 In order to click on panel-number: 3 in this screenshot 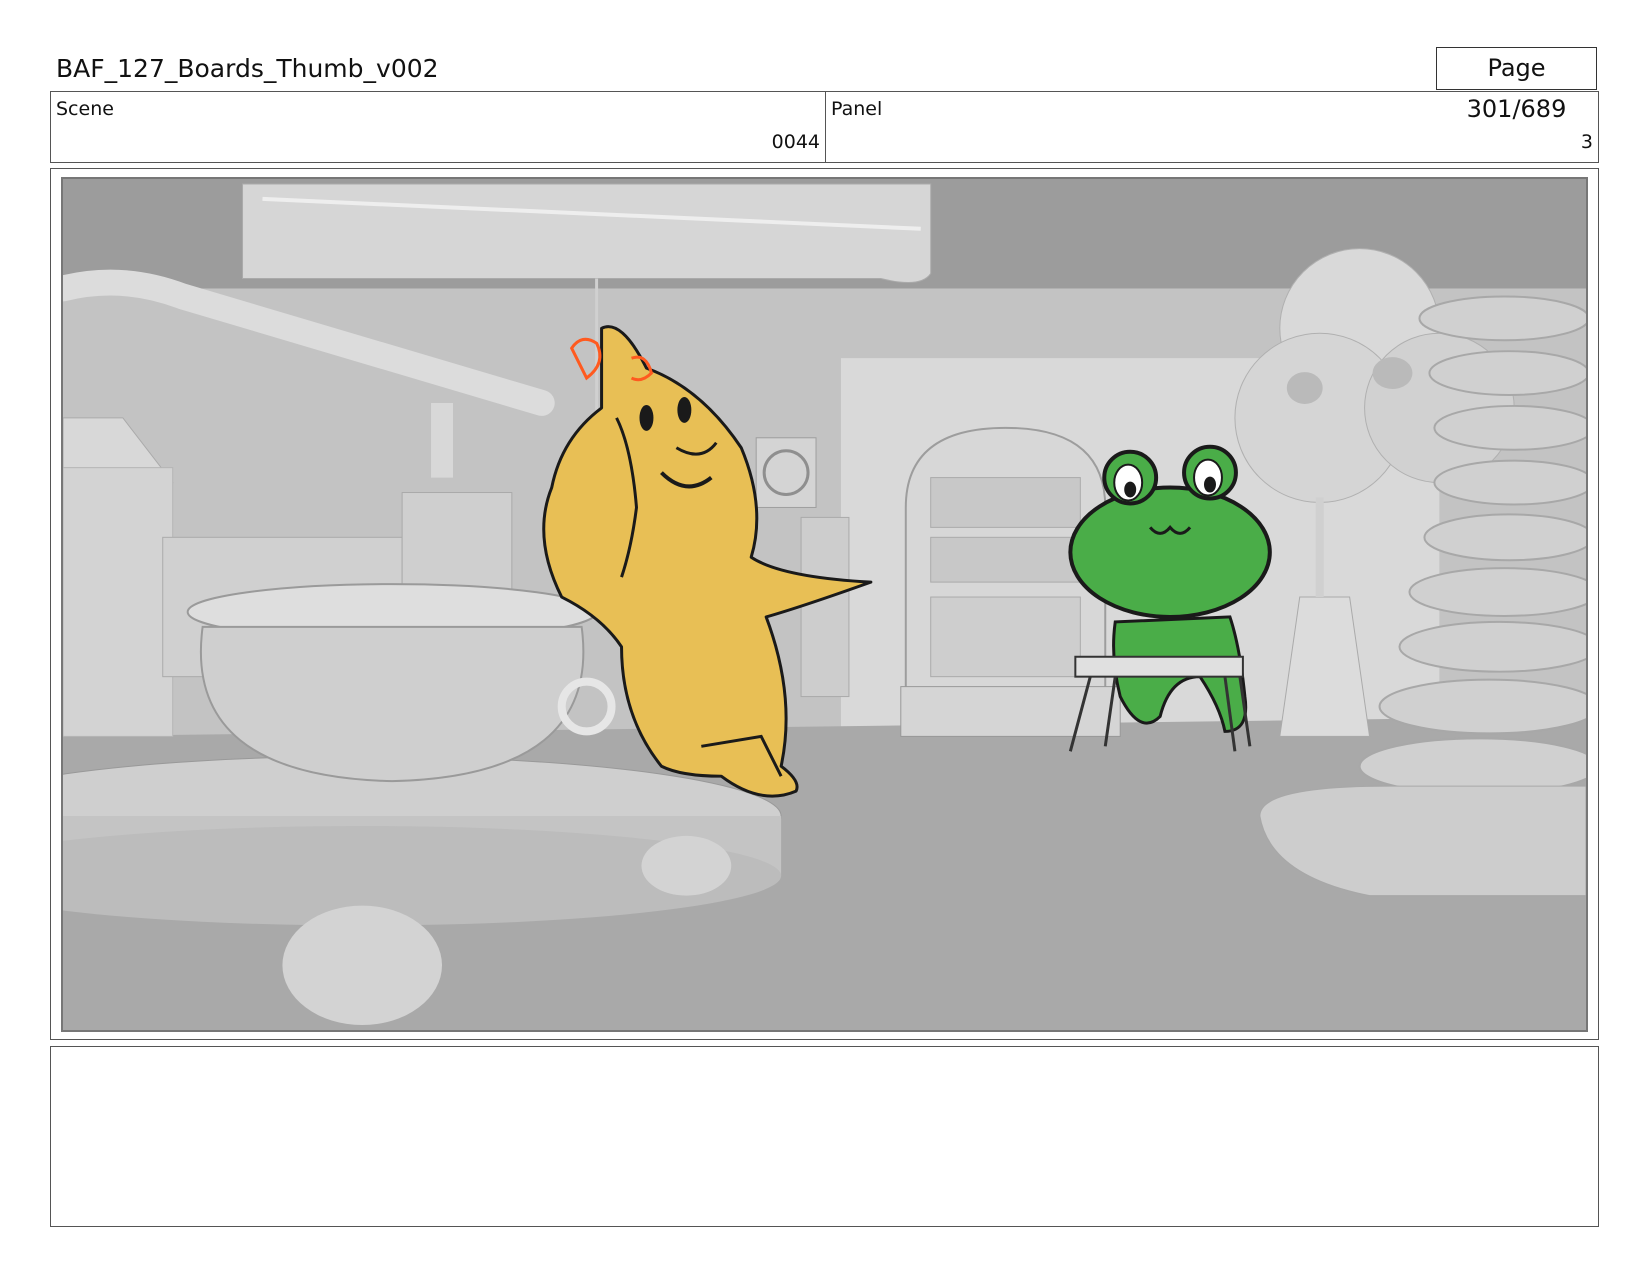, I will do `click(1586, 142)`.